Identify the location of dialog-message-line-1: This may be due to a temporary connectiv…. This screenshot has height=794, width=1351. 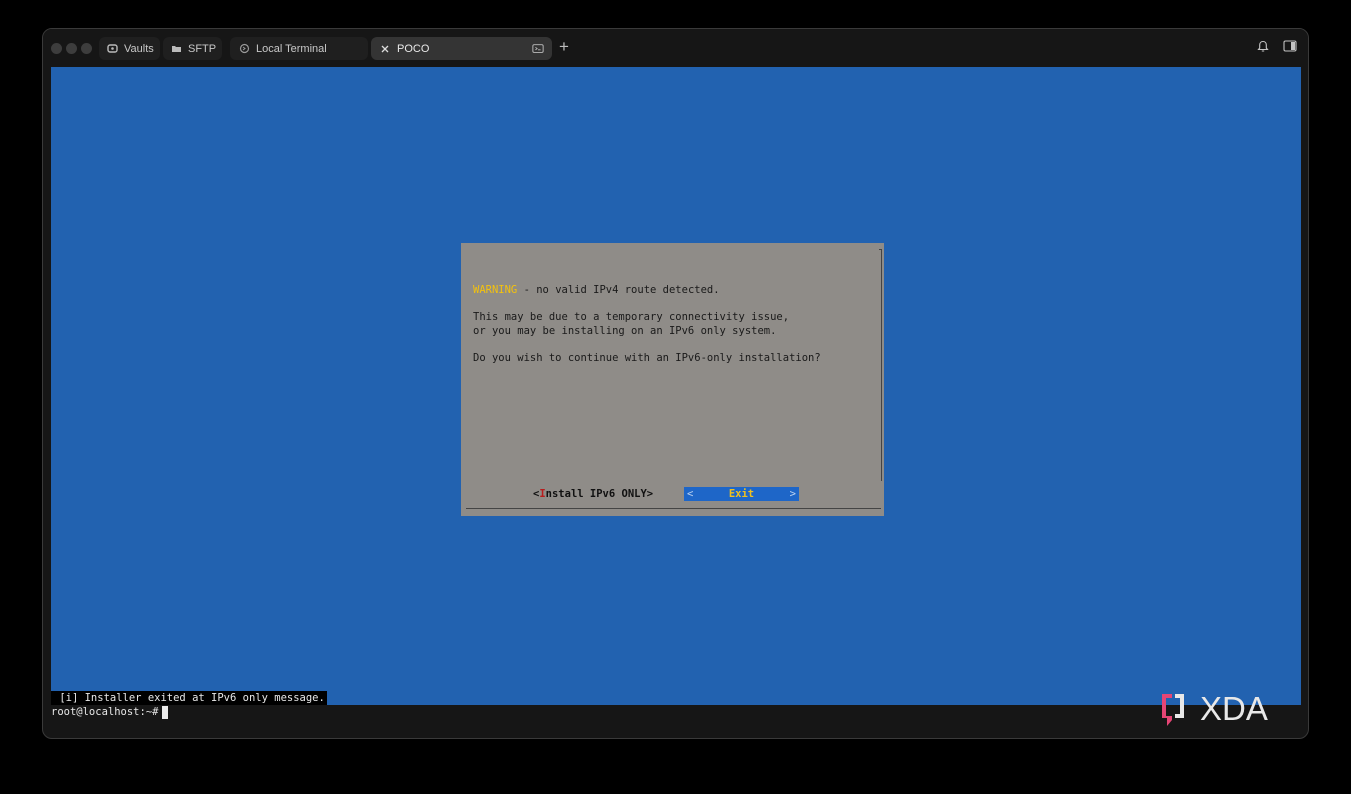
(631, 317).